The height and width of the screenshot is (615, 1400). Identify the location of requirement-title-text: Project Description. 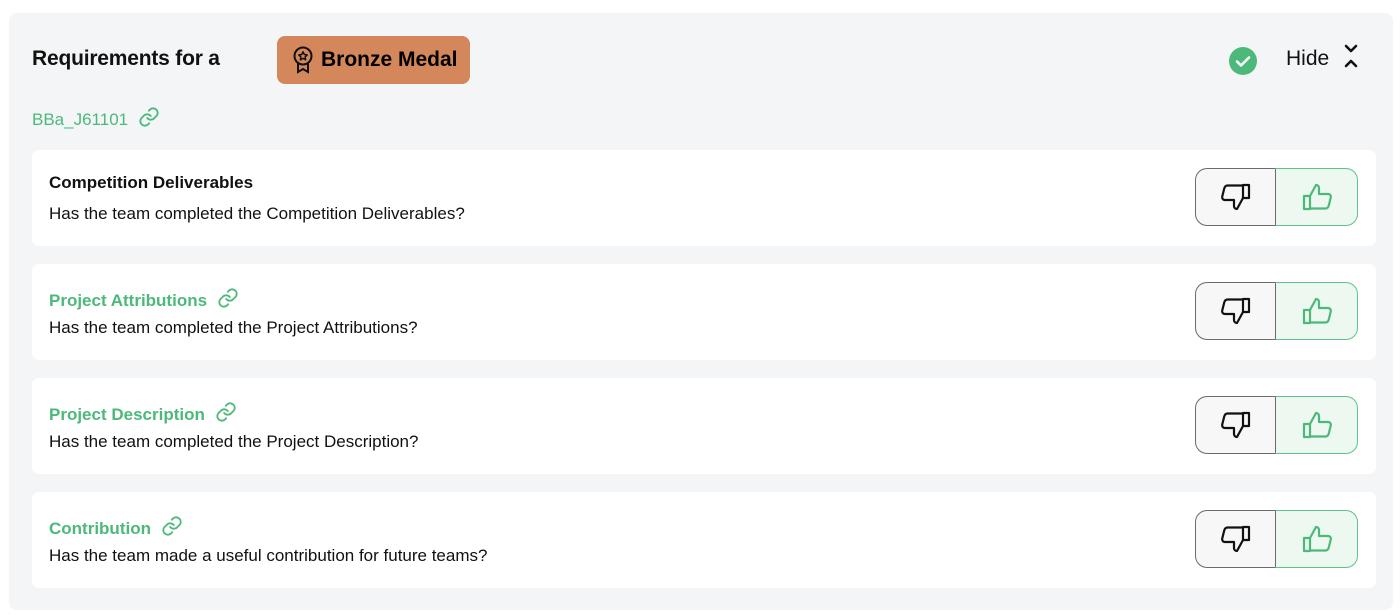
(127, 414).